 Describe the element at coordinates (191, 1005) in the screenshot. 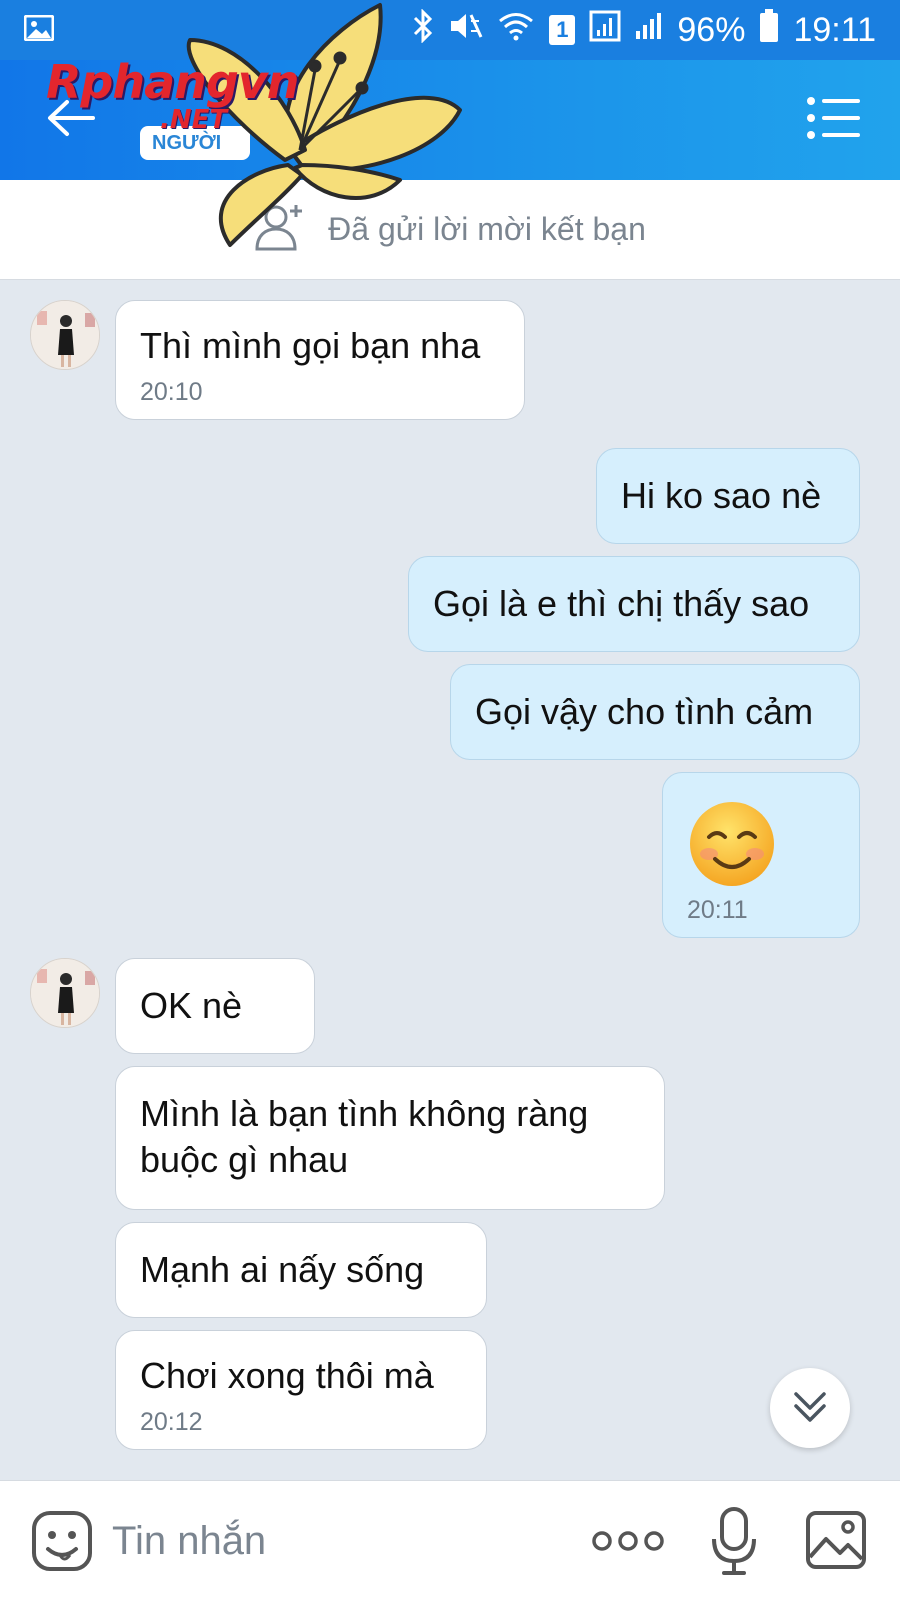

I see `message-text: OK nè` at that location.